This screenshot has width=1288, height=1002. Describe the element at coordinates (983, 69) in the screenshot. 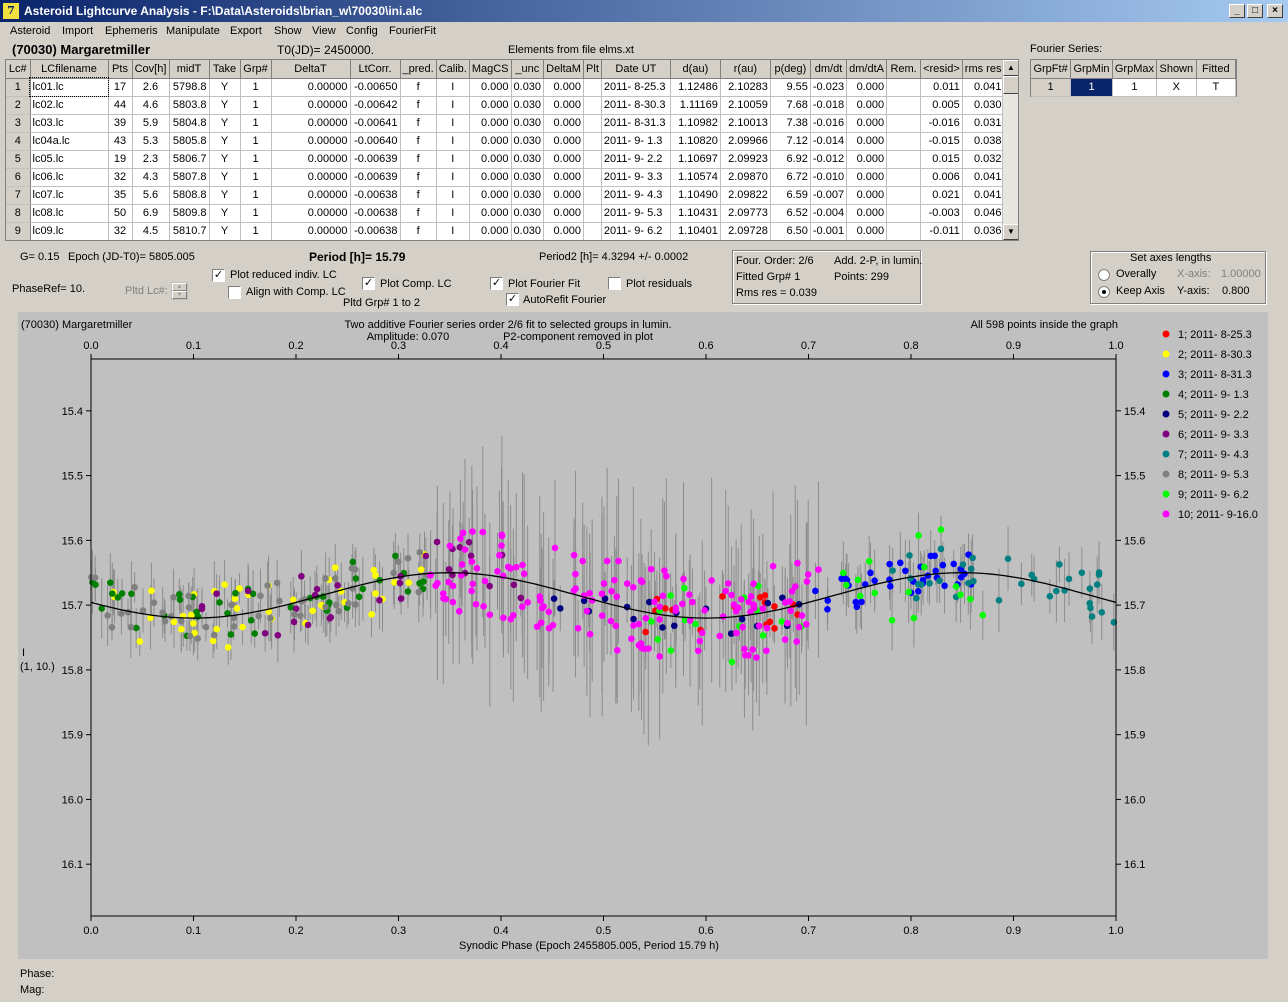

I see `col-header: rms res` at that location.